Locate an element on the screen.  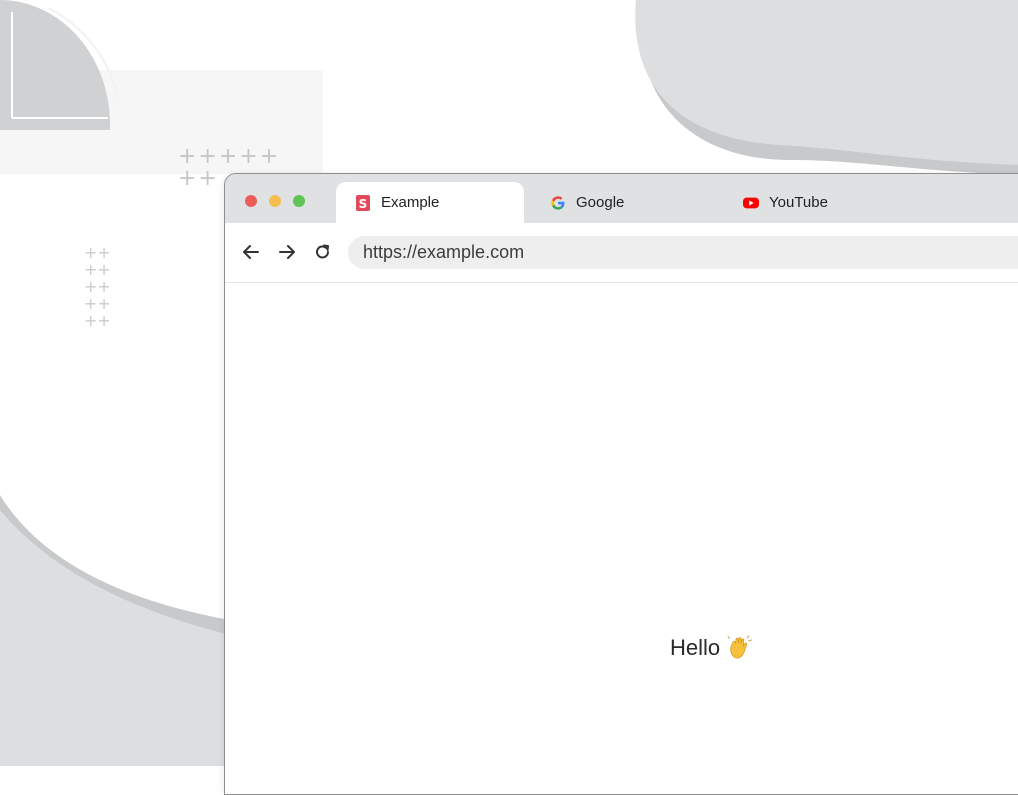
tab-label: Example is located at coordinates (410, 202).